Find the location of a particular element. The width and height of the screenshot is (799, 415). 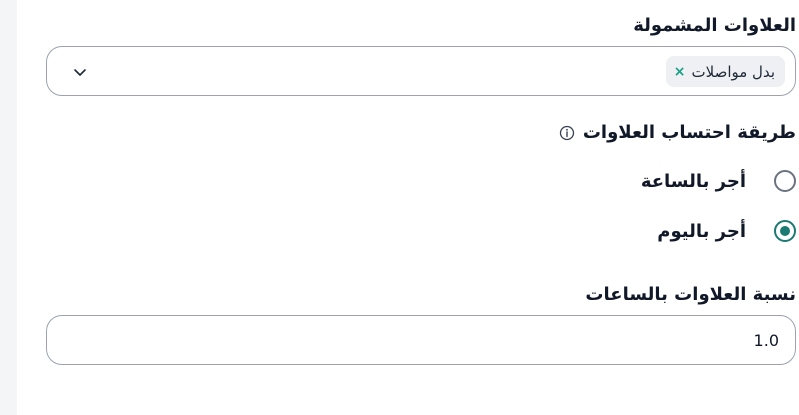

included-allowances-select: بدل مواصلات × is located at coordinates (421, 71).